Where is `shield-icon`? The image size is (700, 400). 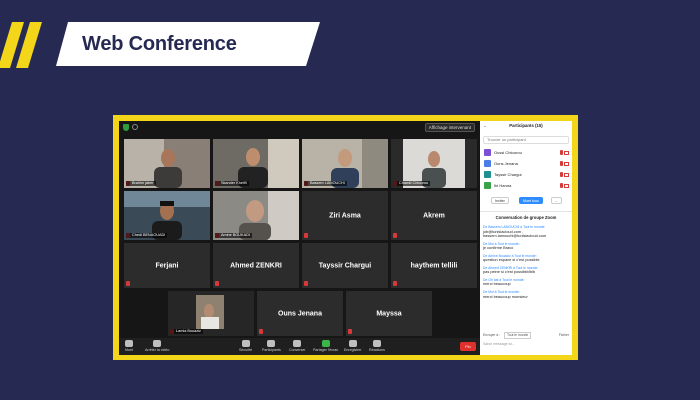 shield-icon is located at coordinates (245, 343).